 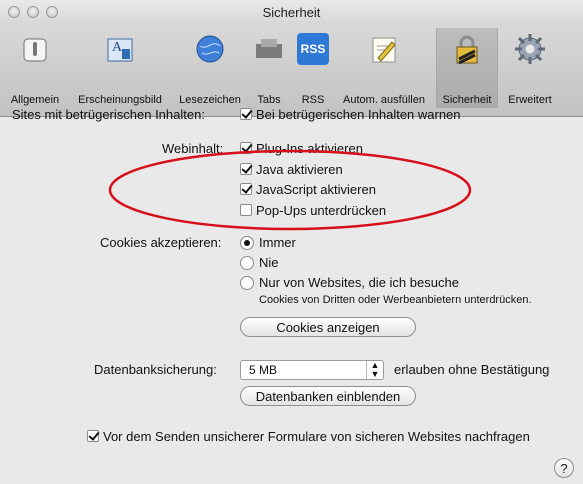 I want to click on red-highlight-ellipse-stroke, so click(x=290, y=190).